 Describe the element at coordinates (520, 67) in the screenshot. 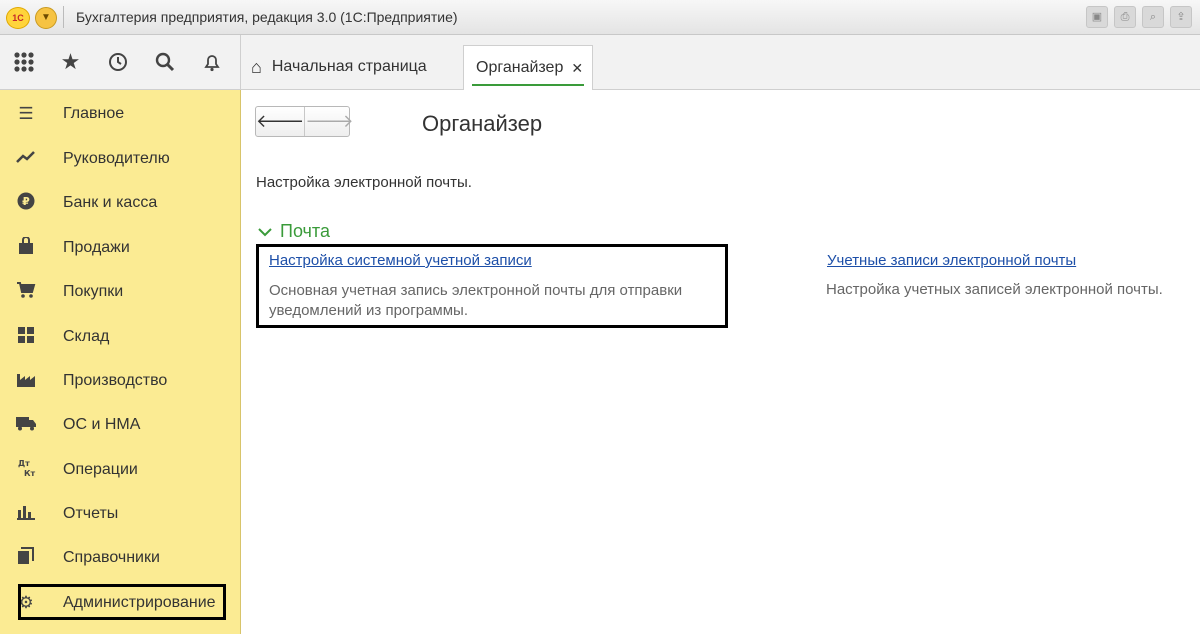

I see `tab-organizer-label: Органайзер` at that location.